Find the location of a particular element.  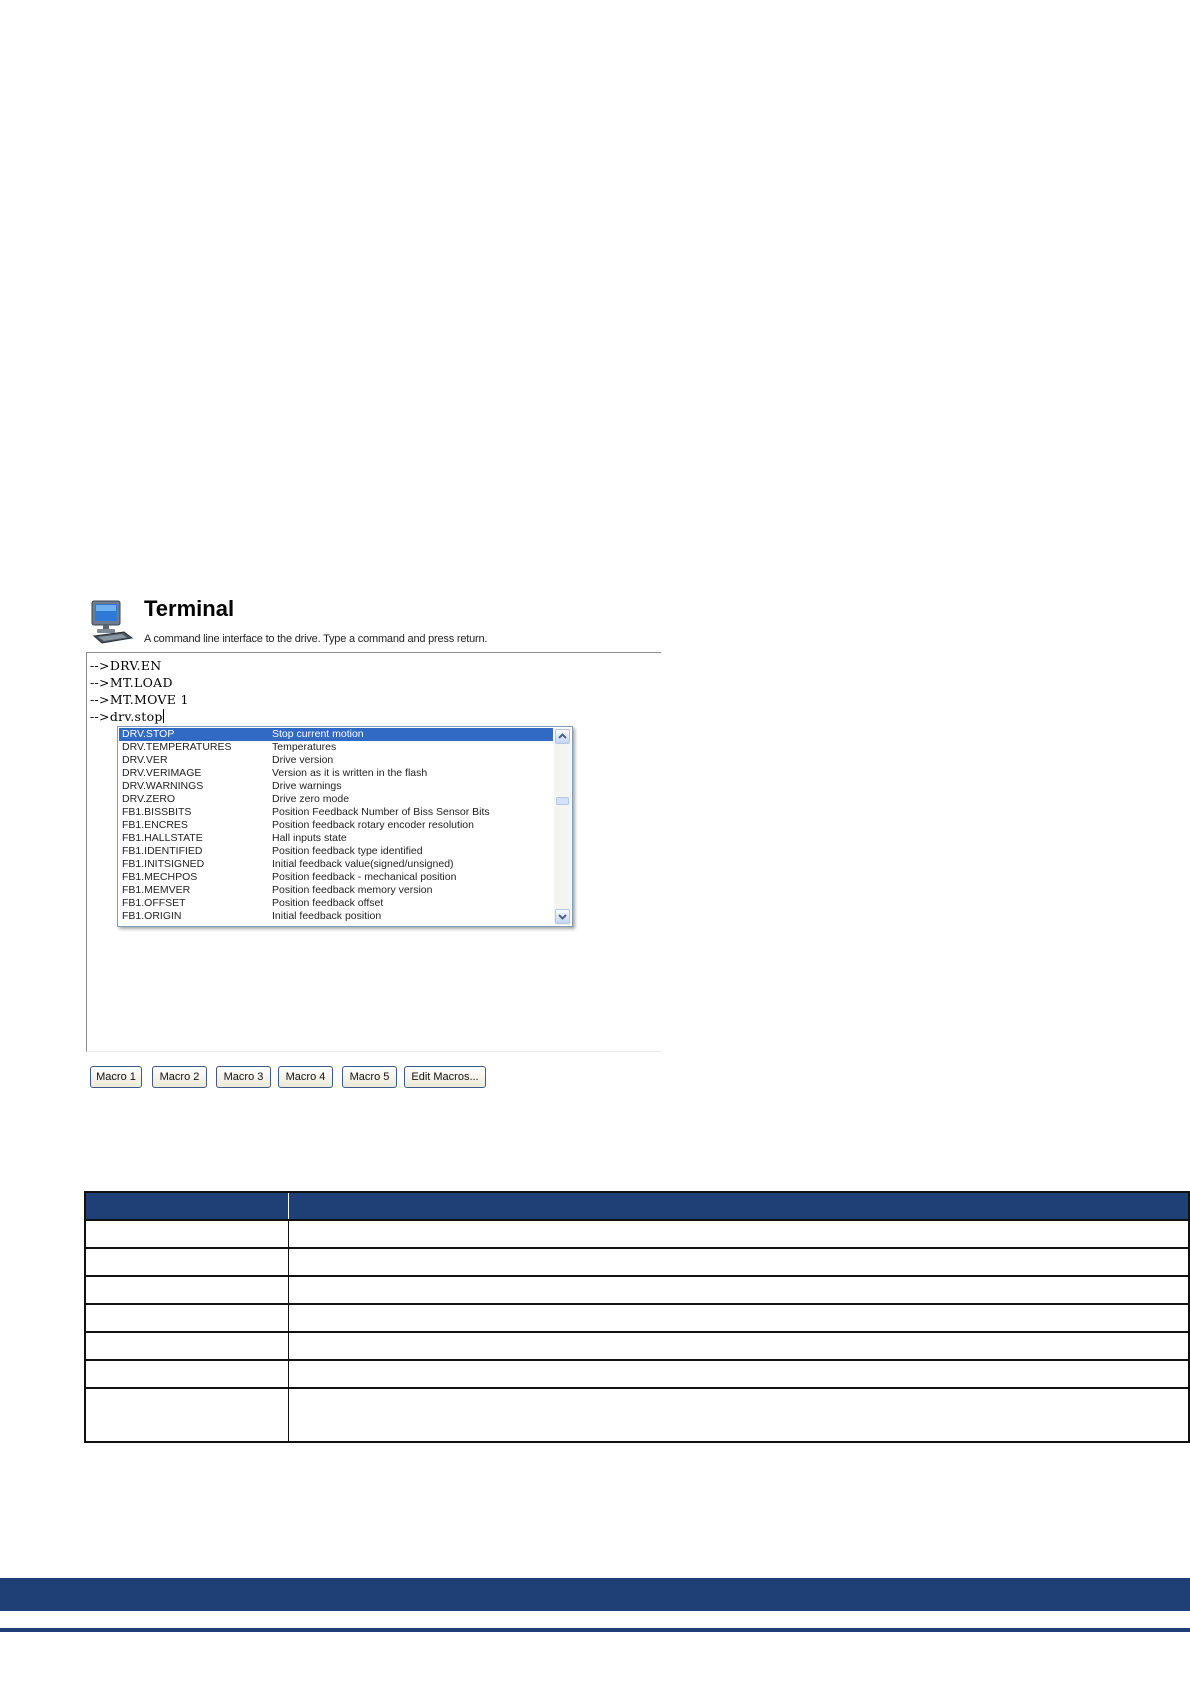

autocomplete-item: FB1.OFFSET Position feedback offset is located at coordinates (336, 903).